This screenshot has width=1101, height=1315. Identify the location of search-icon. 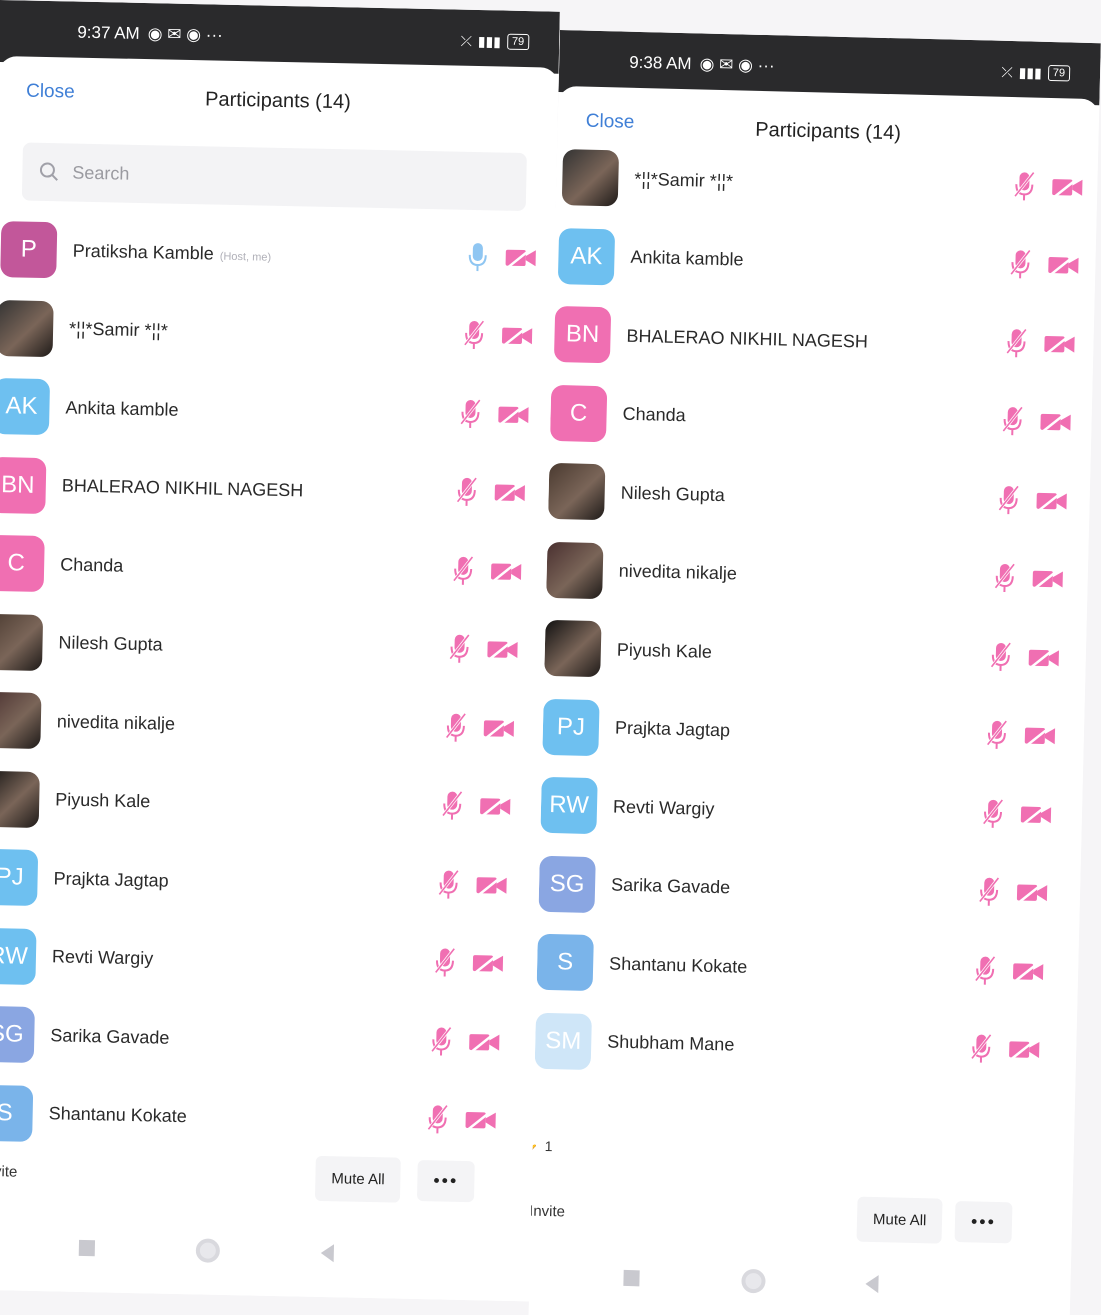
(48, 171).